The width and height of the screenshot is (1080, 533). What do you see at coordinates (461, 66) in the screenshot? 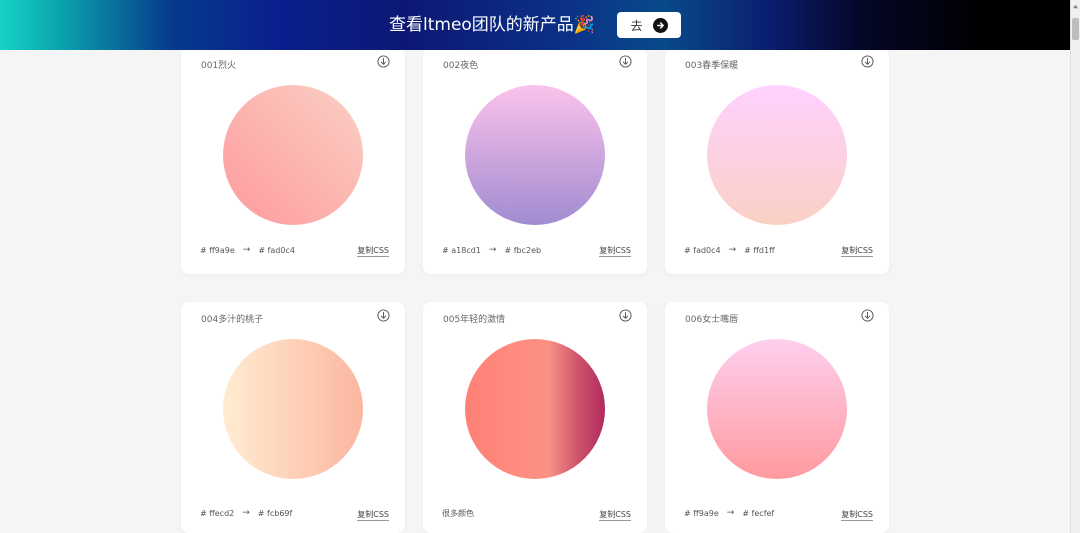
I see `card-title: 002夜色` at bounding box center [461, 66].